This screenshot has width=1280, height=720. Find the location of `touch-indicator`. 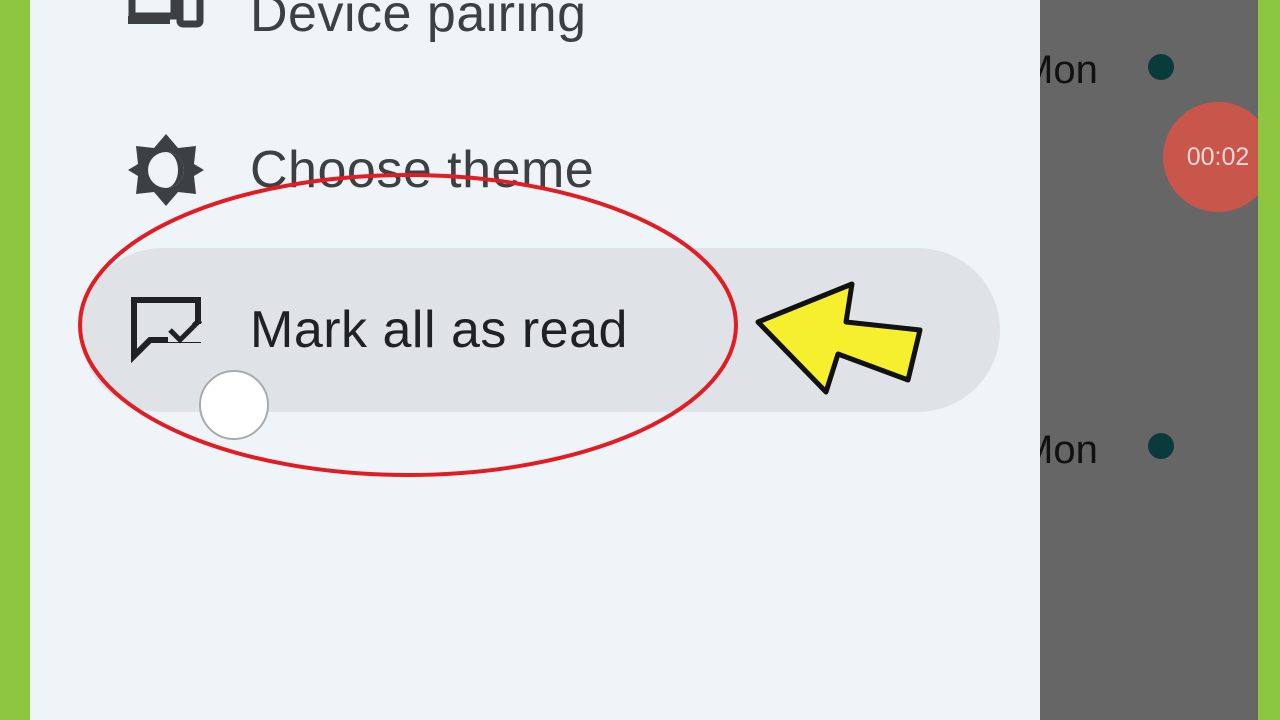

touch-indicator is located at coordinates (234, 405).